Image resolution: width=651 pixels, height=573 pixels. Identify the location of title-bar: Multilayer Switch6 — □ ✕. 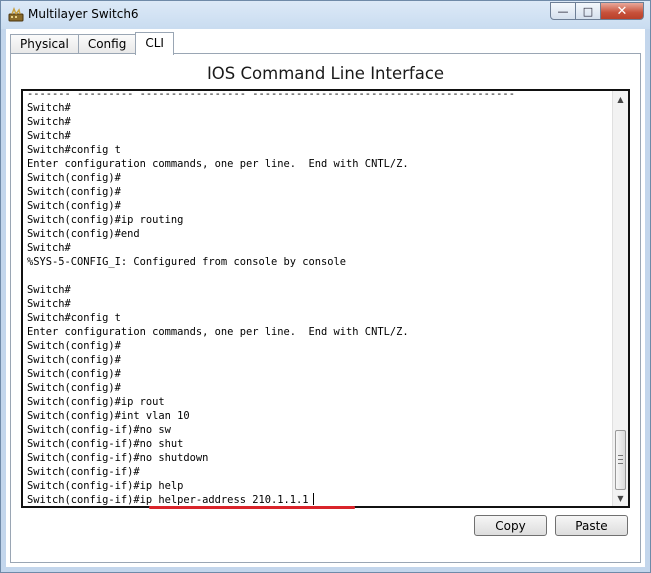
(325, 15).